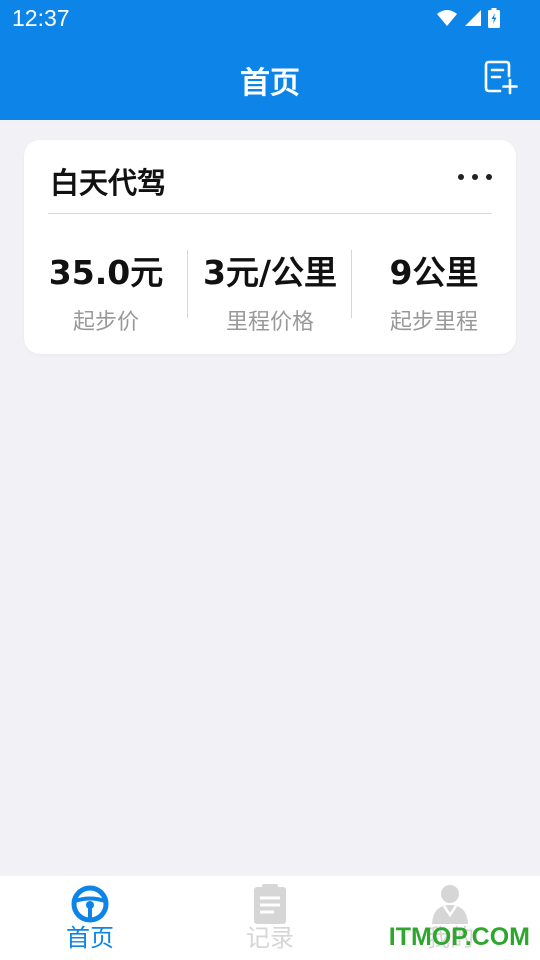  Describe the element at coordinates (106, 272) in the screenshot. I see `stat-value: 35.0元` at that location.